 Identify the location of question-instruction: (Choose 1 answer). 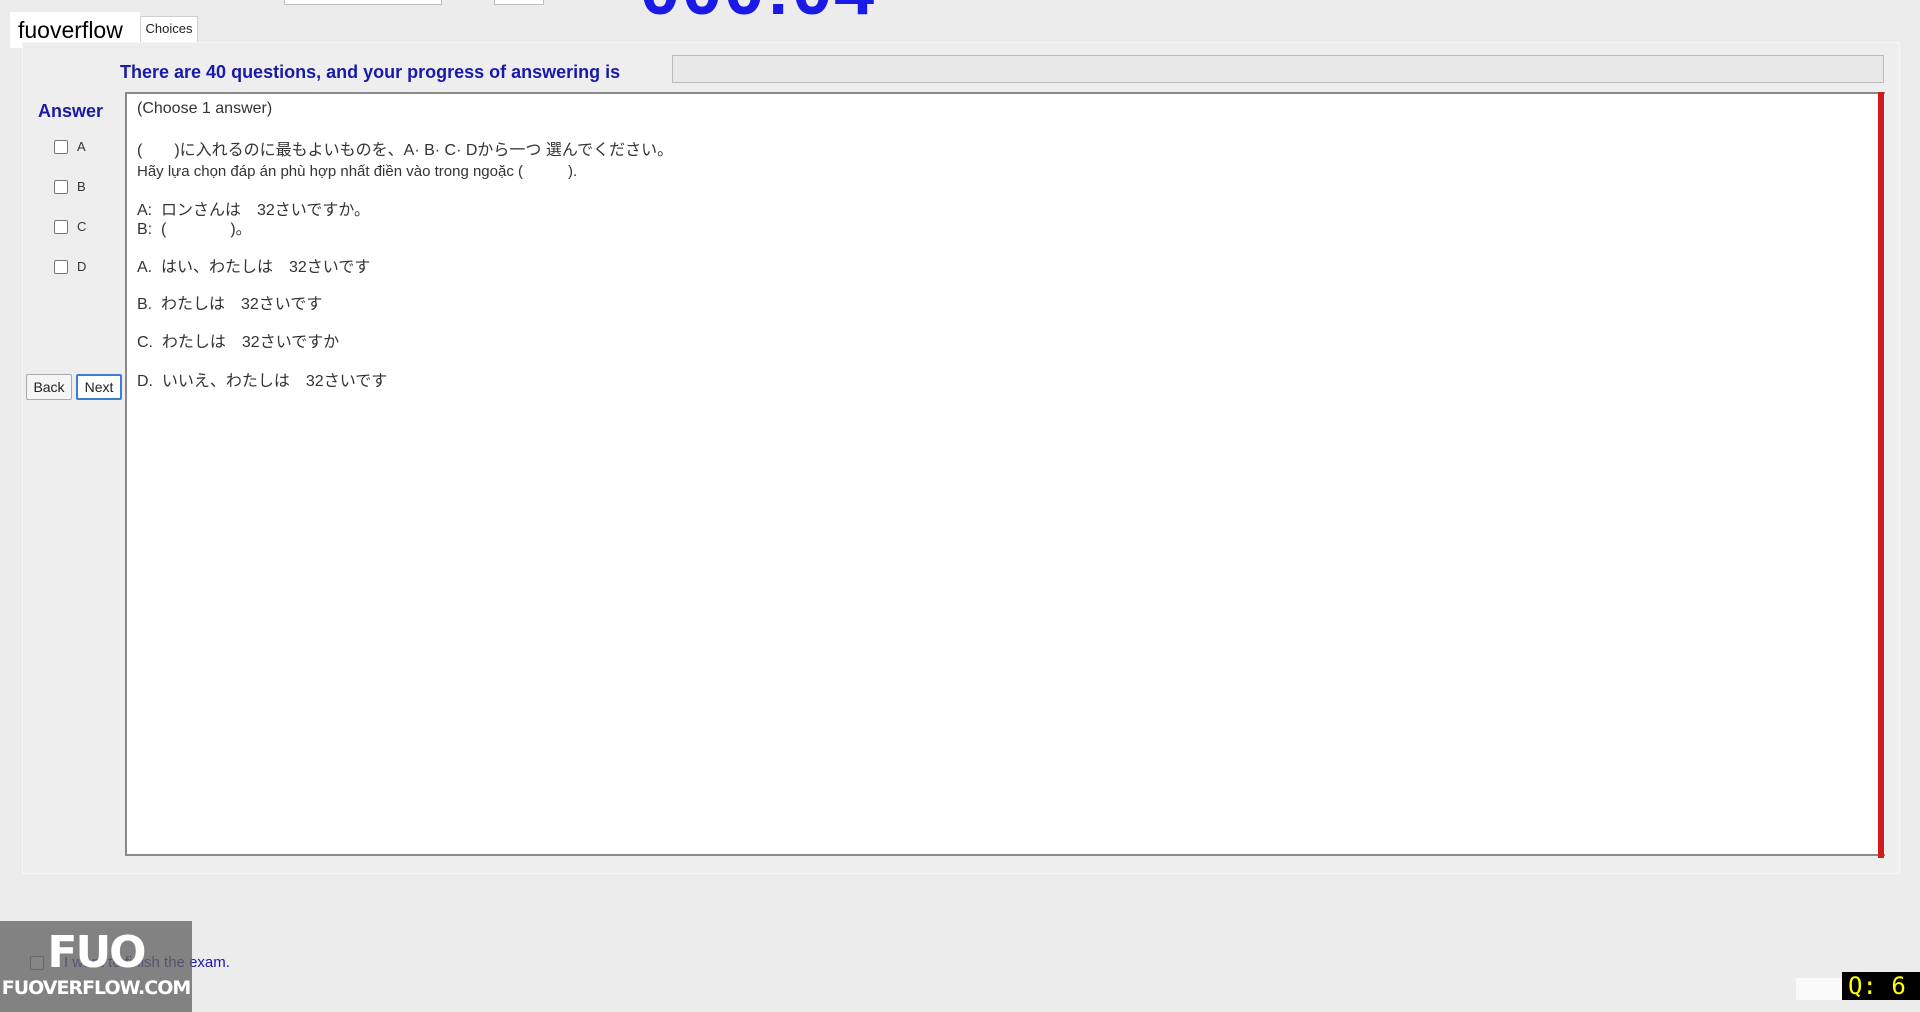
(205, 108).